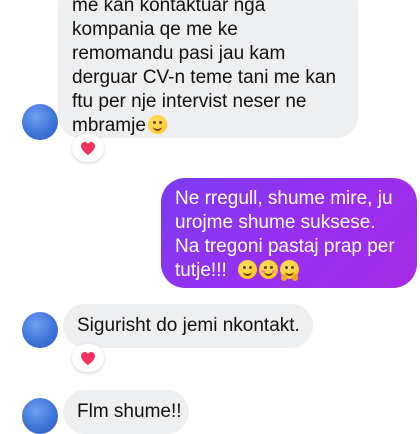  I want to click on message-line: urojme shume suksese., so click(275, 222).